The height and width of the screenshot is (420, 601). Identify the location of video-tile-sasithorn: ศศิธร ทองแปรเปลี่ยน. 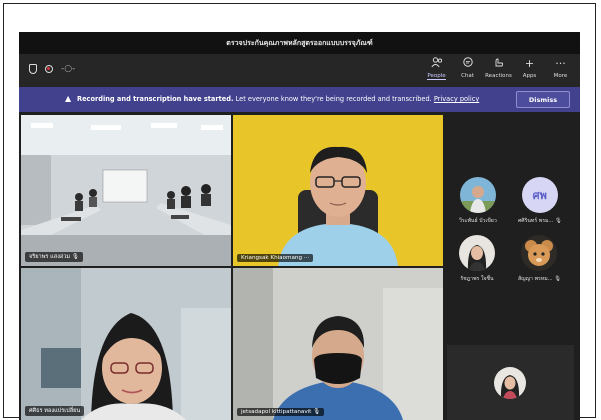
(126, 344).